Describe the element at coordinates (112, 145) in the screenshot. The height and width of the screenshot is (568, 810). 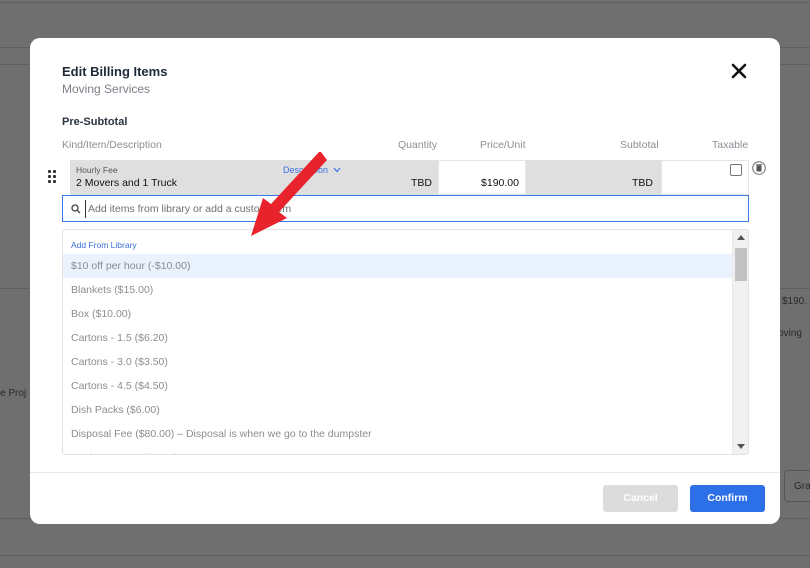
I see `column-header-kind: Kind/Item/Description` at that location.